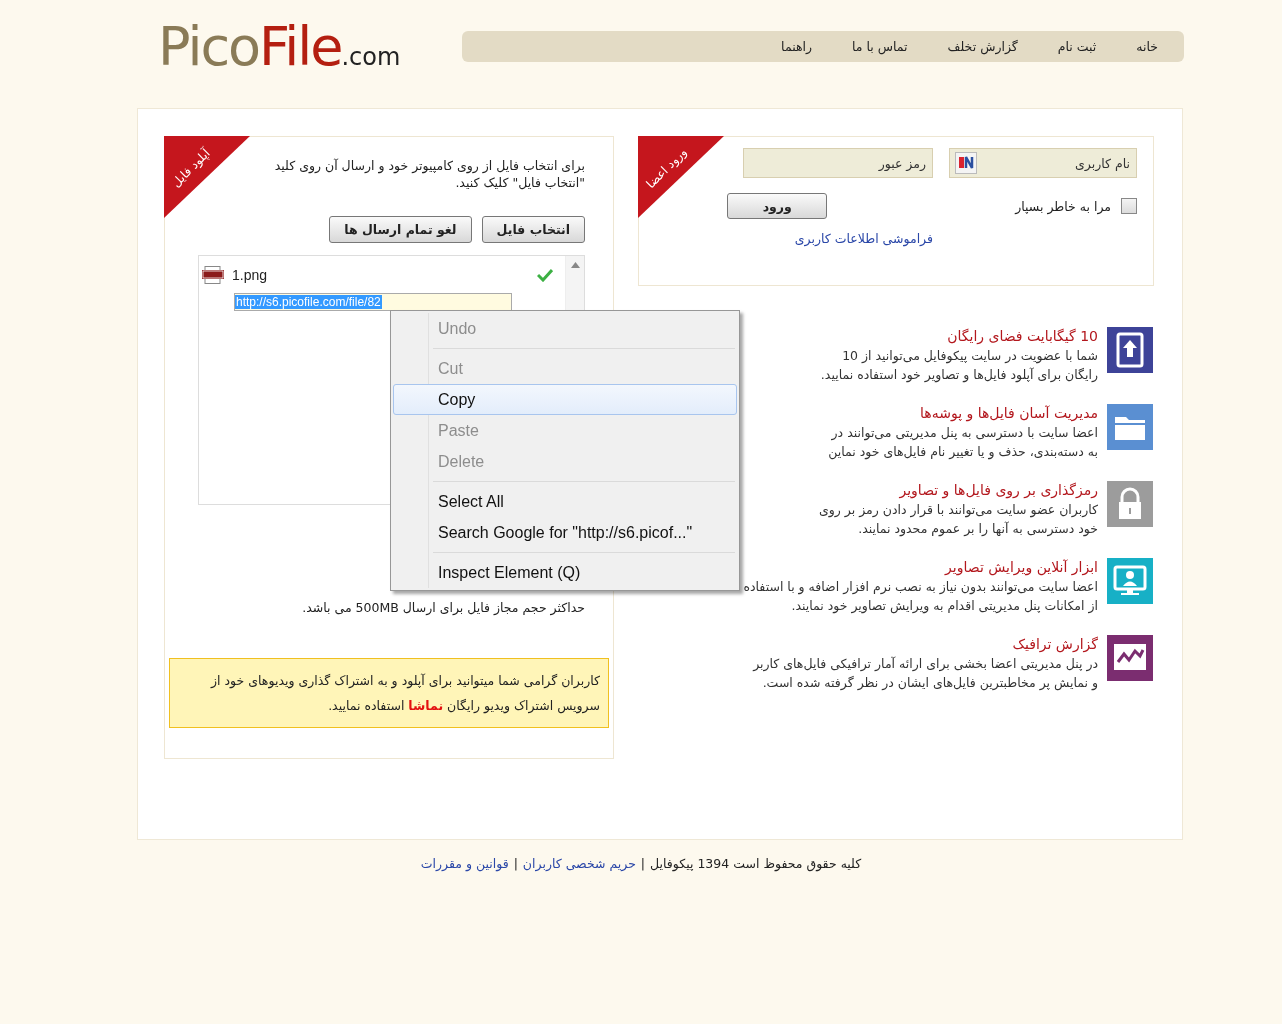  Describe the element at coordinates (1130, 581) in the screenshot. I see `monitor-icon` at that location.